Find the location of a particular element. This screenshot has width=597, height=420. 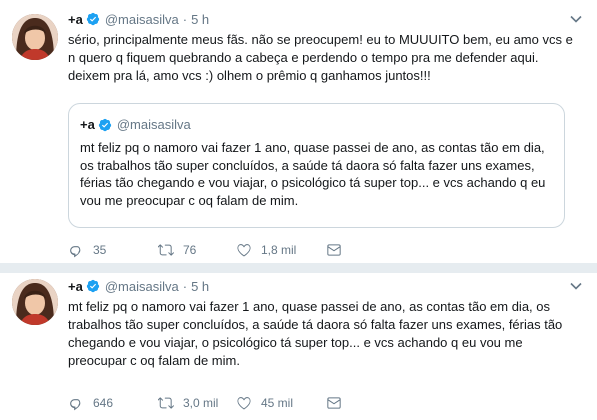

retweet-button: 76 is located at coordinates (197, 250).